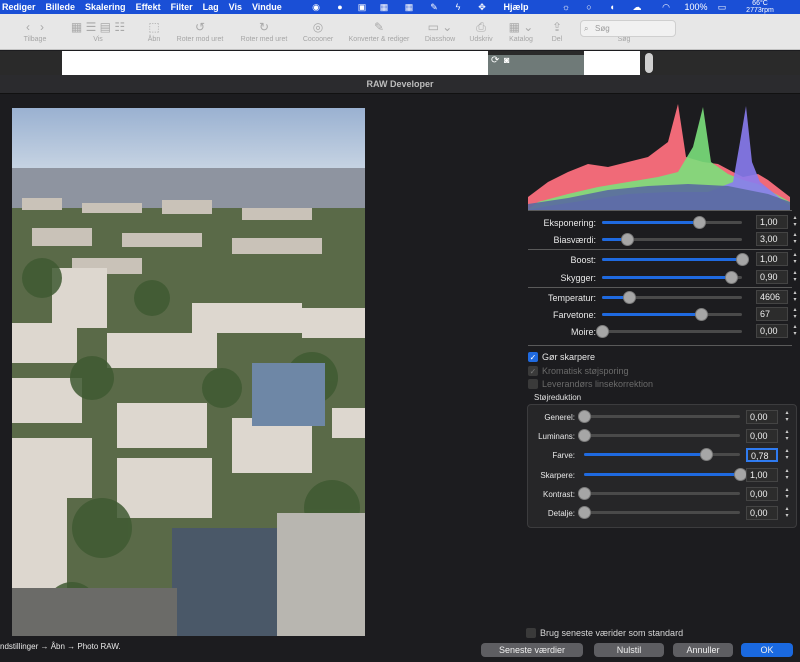  Describe the element at coordinates (672, 297) in the screenshot. I see `temperature-slider` at that location.